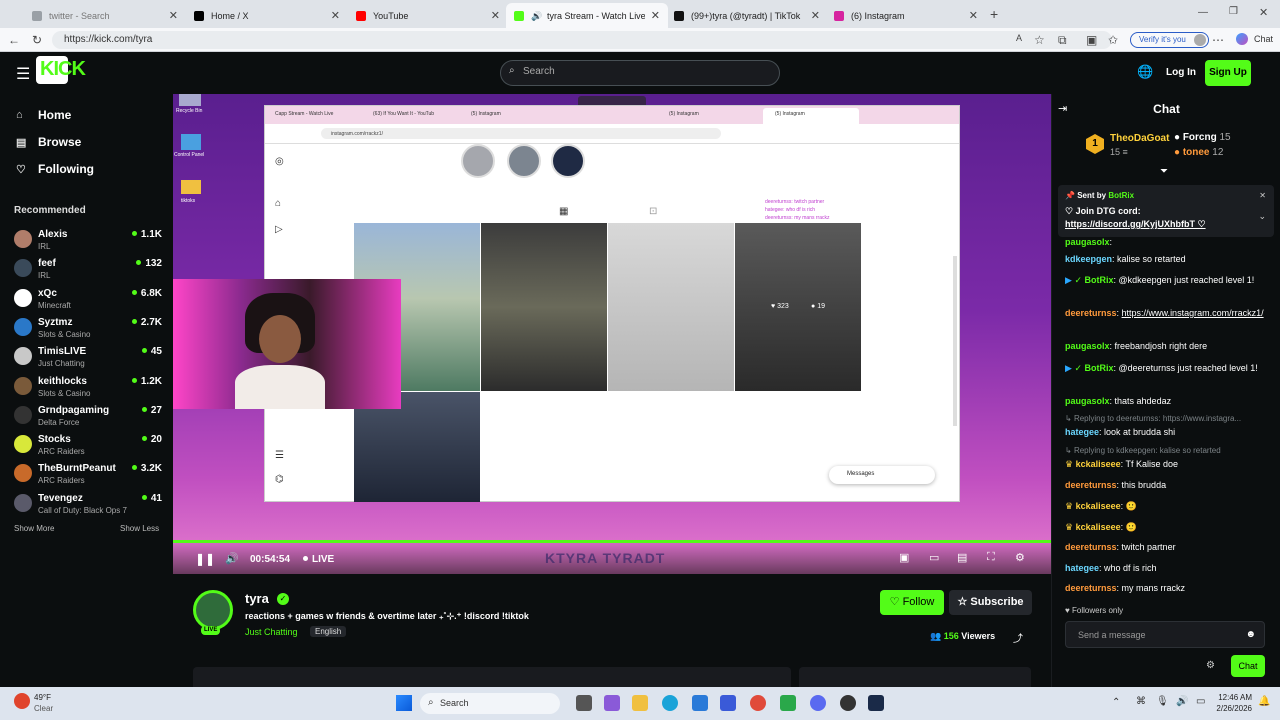 Image resolution: width=1280 pixels, height=720 pixels. What do you see at coordinates (728, 703) in the screenshot?
I see `outlook-icon` at bounding box center [728, 703].